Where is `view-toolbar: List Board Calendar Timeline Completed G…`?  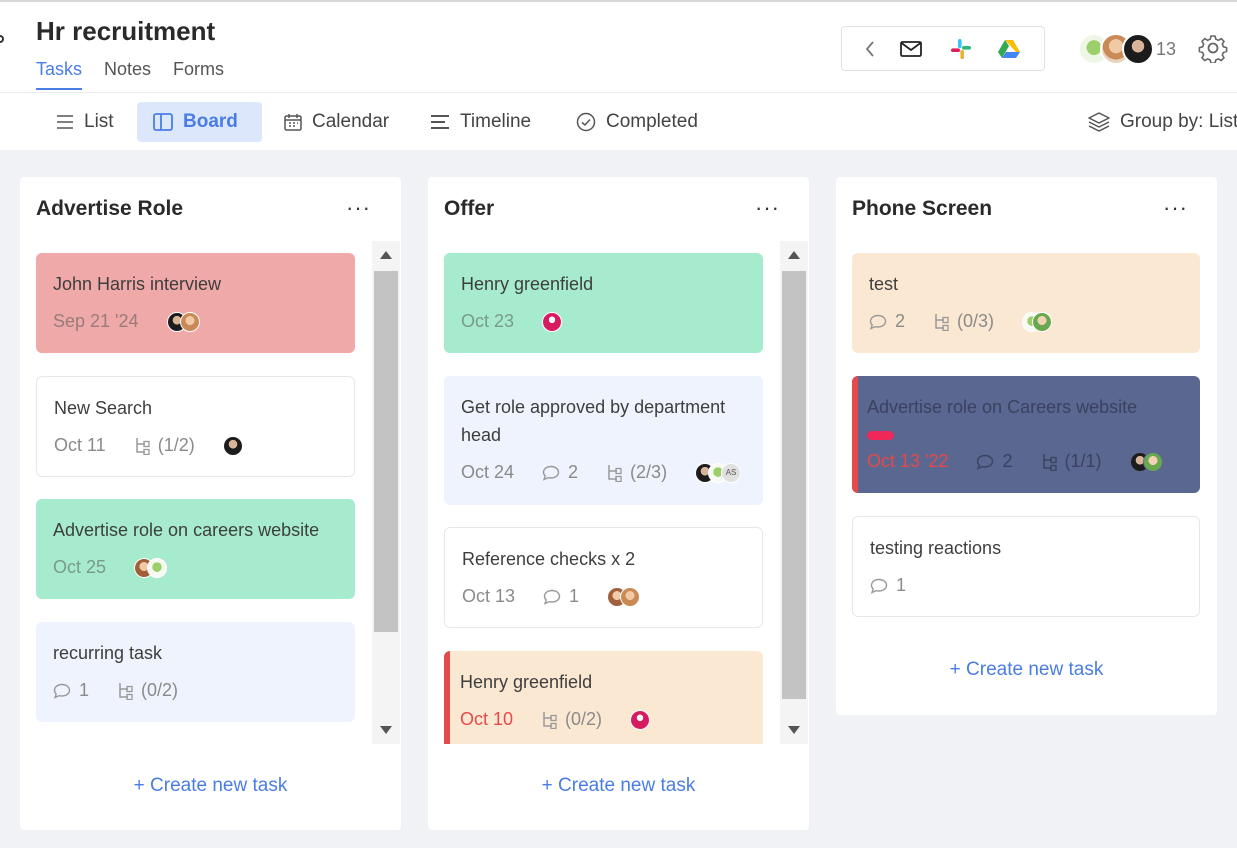
view-toolbar: List Board Calendar Timeline Completed G… is located at coordinates (618, 121).